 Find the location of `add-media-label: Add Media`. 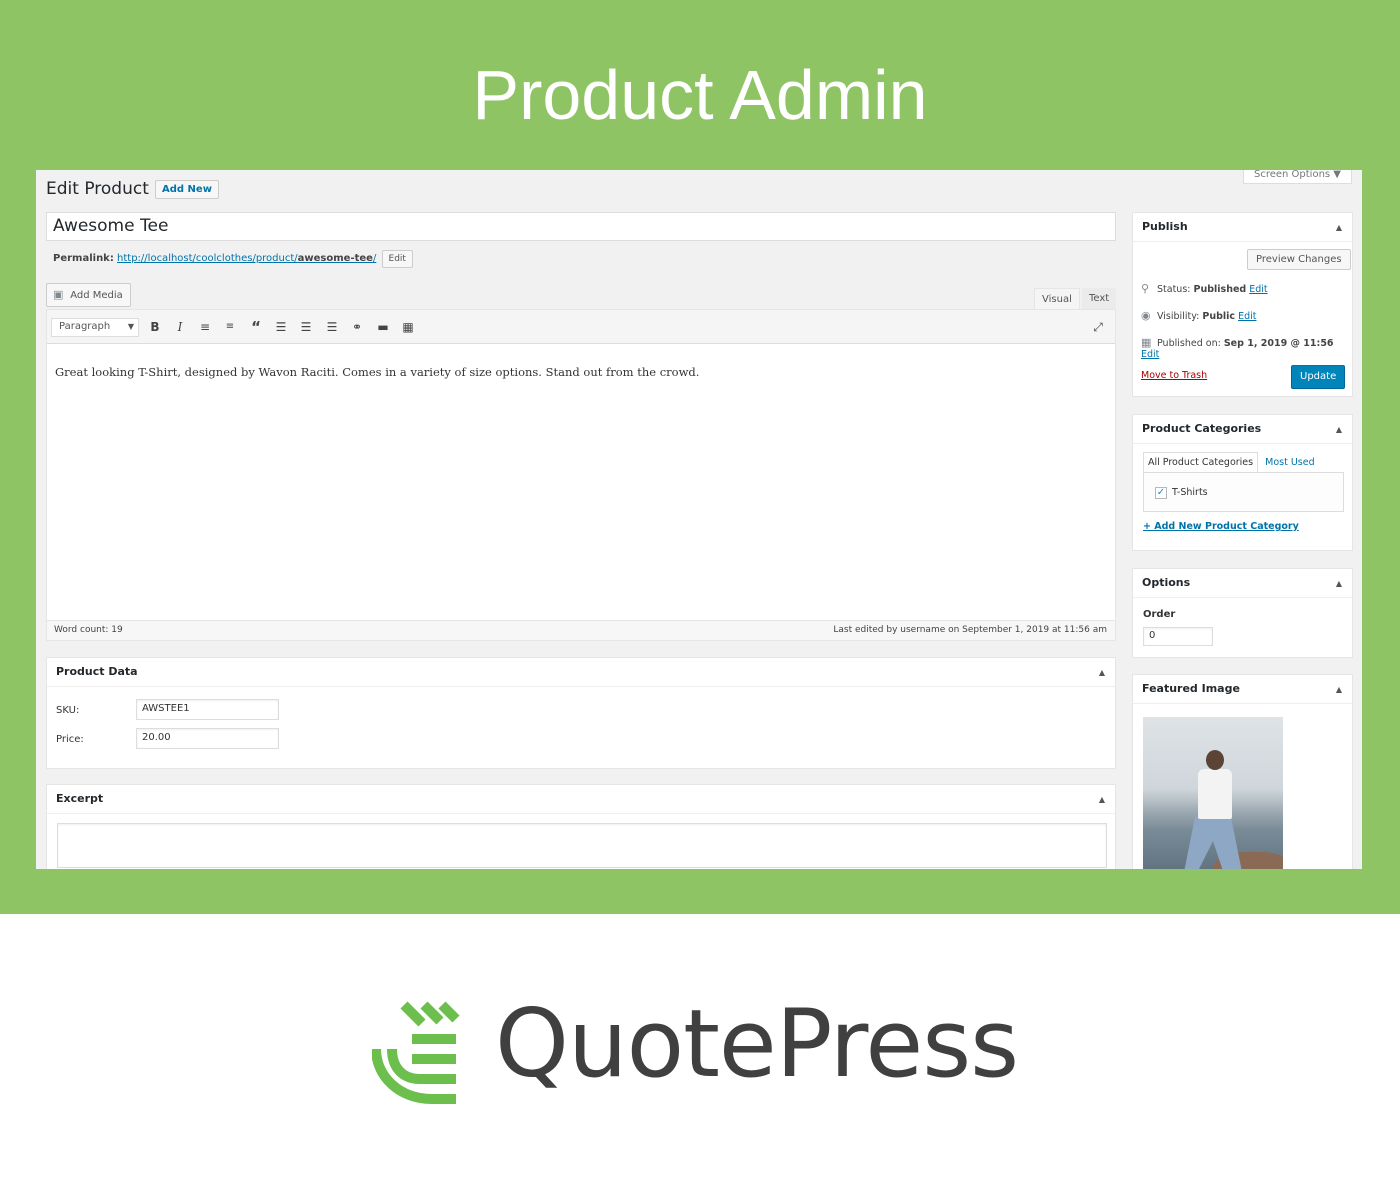

add-media-label: Add Media is located at coordinates (96, 295).